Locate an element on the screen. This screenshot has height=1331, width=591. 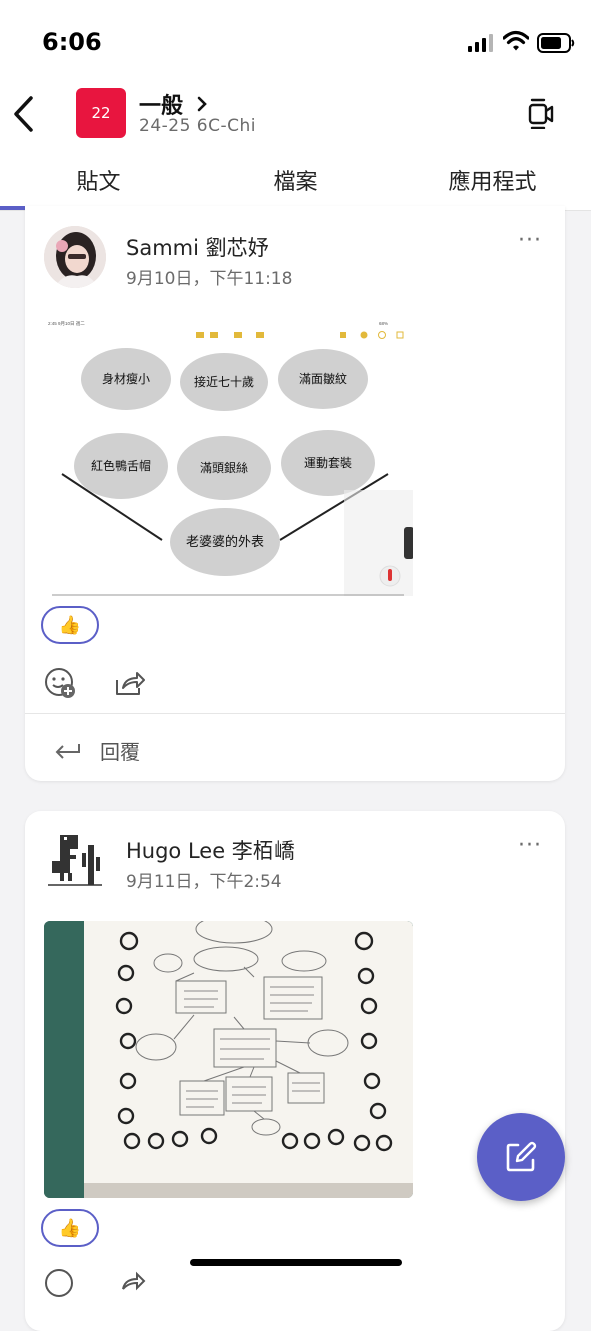
image-topbar-text: 2:45 9月10日 週二 is located at coordinates (66, 323).